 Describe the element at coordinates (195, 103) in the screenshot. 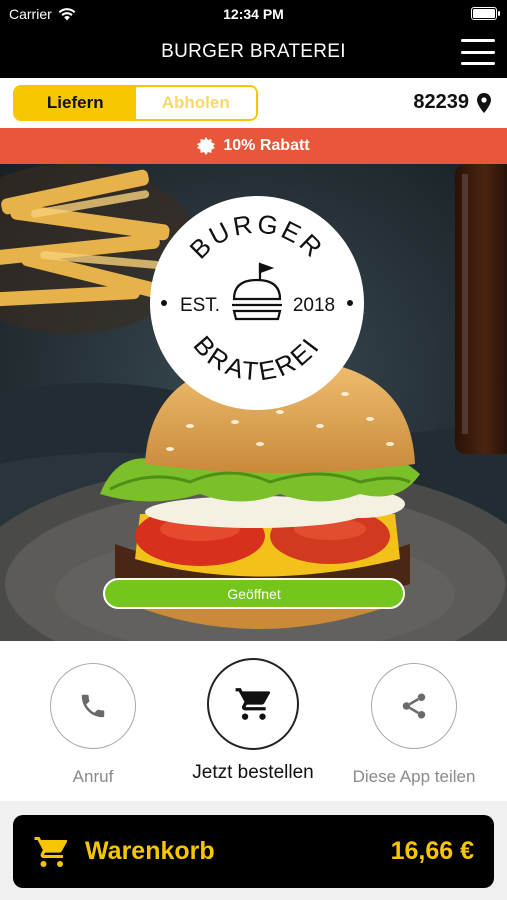

I see `tab-abholen: Abholen` at that location.